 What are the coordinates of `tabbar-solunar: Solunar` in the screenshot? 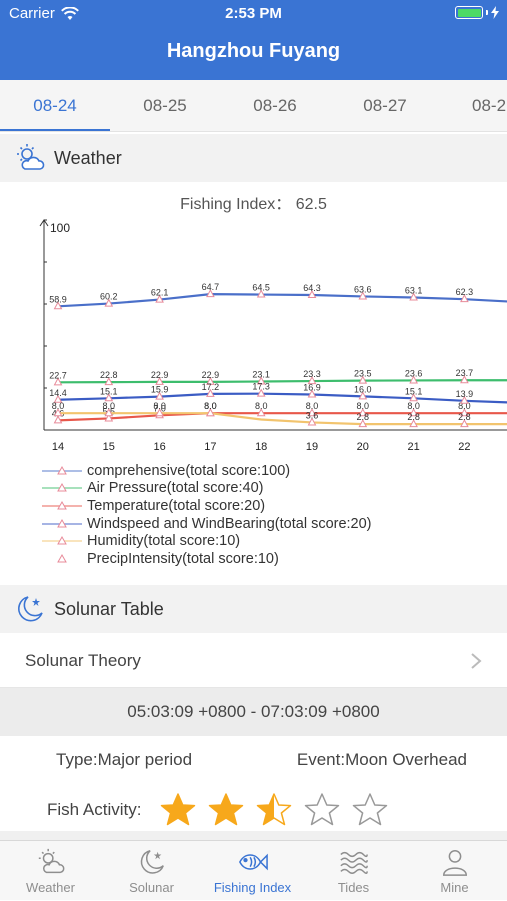 It's located at (151, 871).